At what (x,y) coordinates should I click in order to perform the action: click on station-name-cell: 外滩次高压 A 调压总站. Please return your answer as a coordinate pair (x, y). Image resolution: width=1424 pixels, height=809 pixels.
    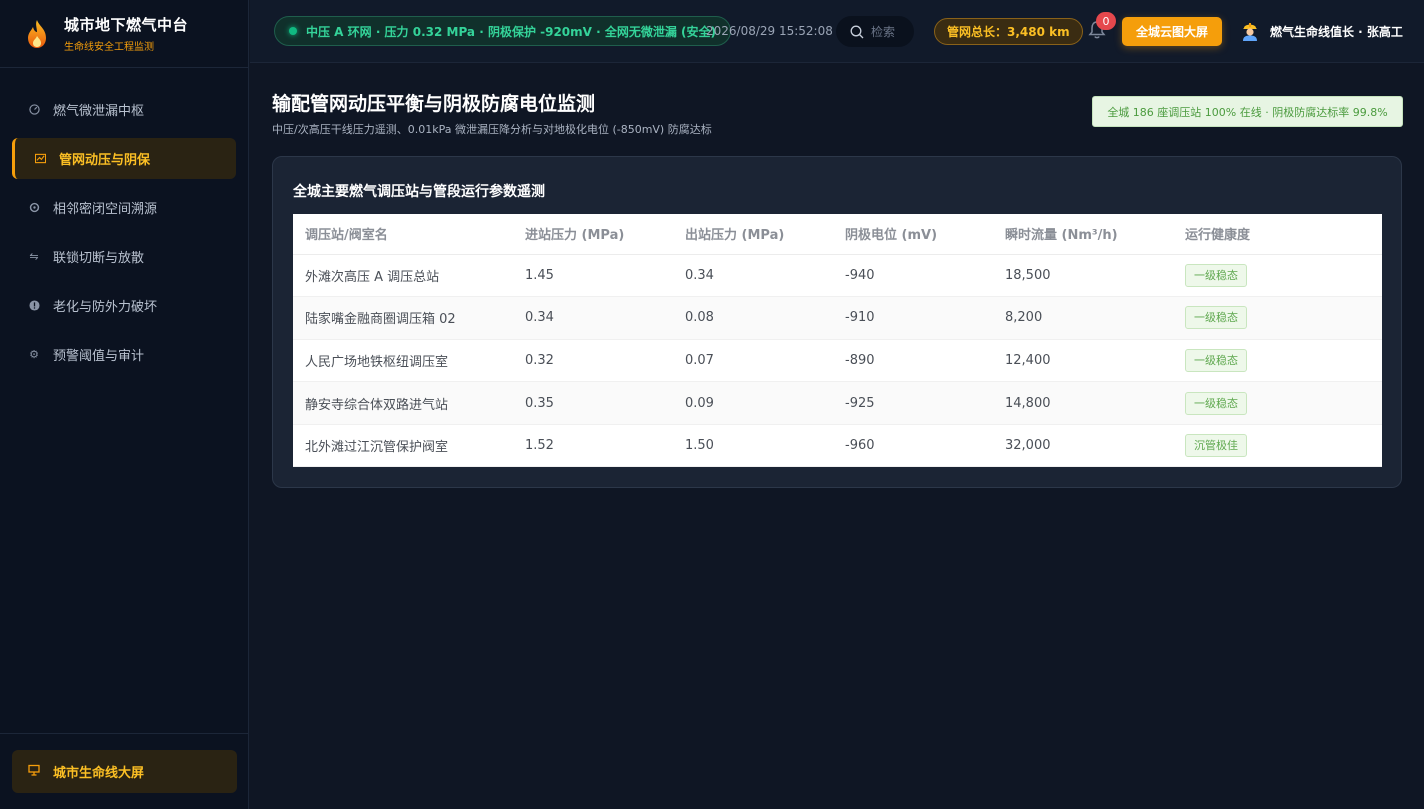
    Looking at the image, I should click on (403, 276).